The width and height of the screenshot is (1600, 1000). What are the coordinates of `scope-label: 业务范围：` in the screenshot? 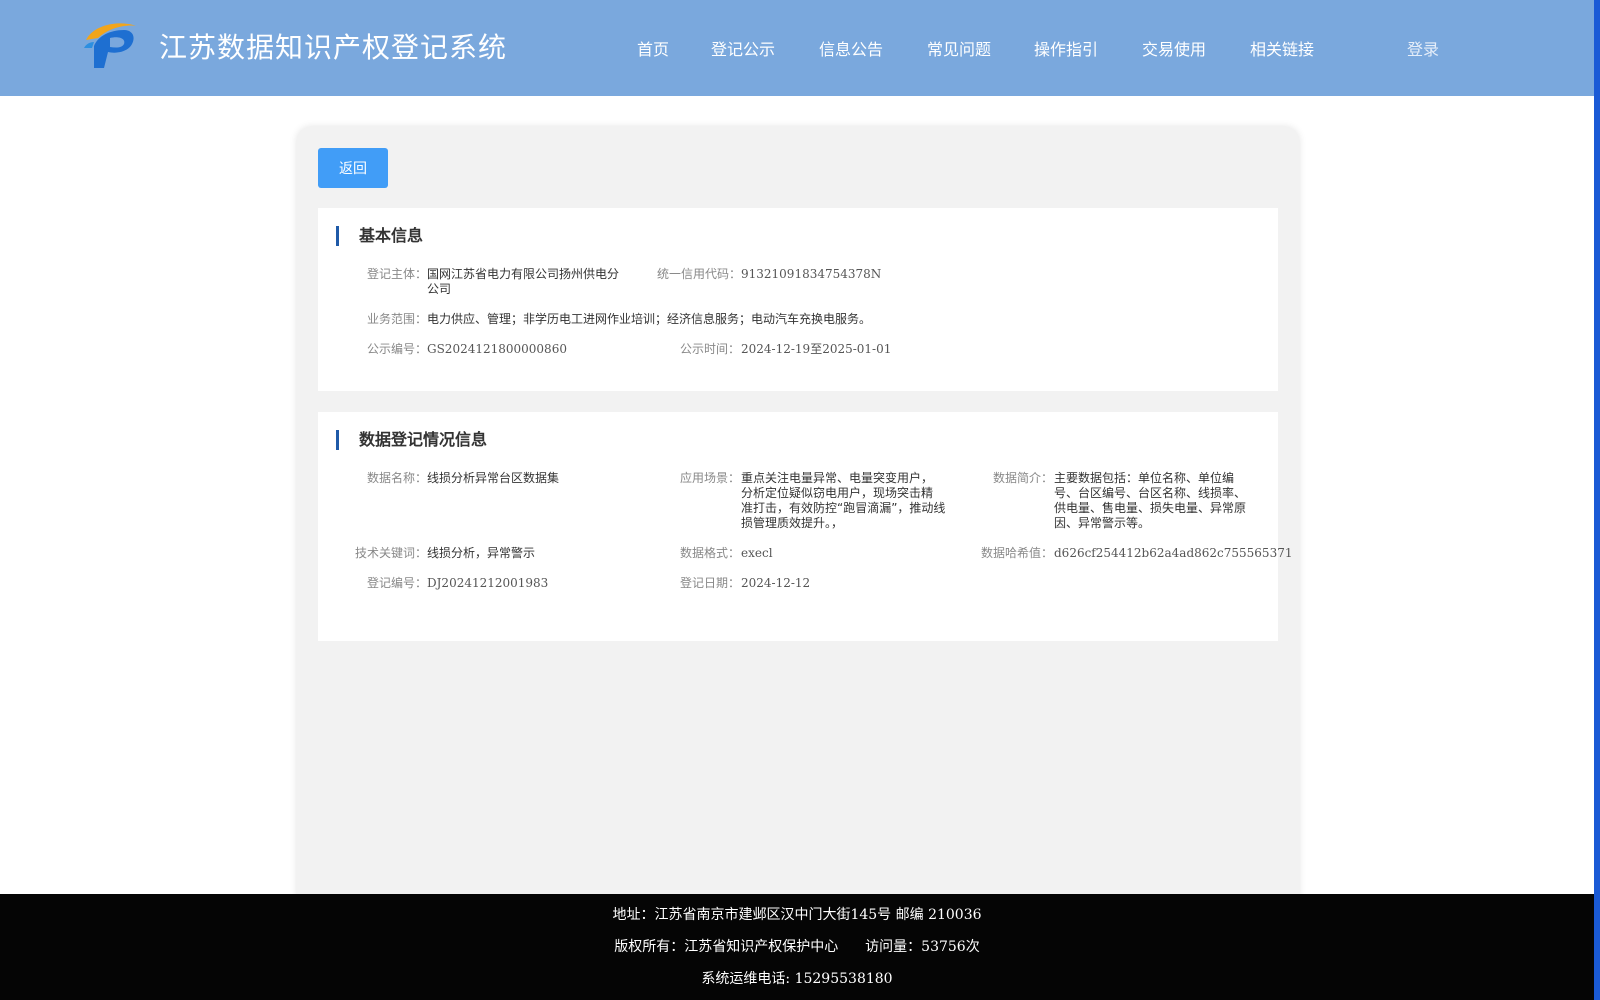 It's located at (397, 319).